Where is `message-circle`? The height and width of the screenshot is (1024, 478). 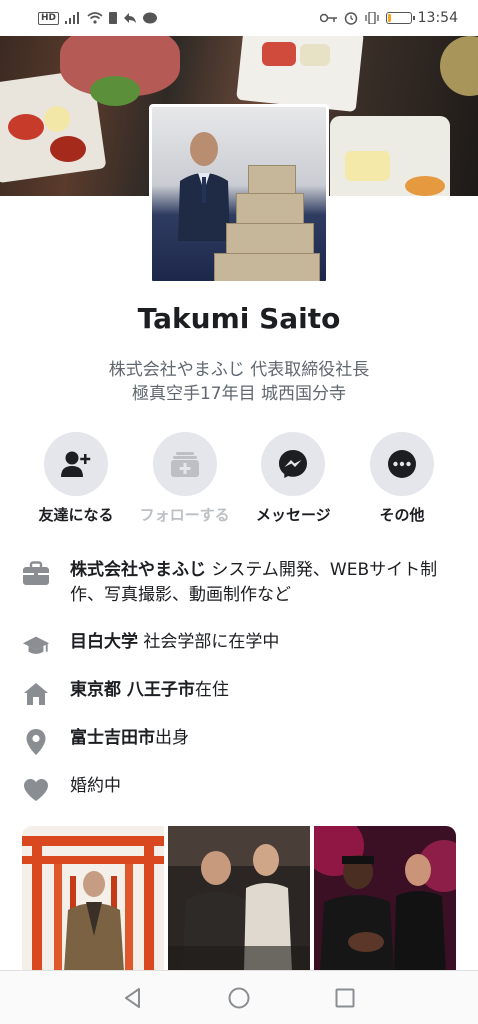
message-circle is located at coordinates (293, 464).